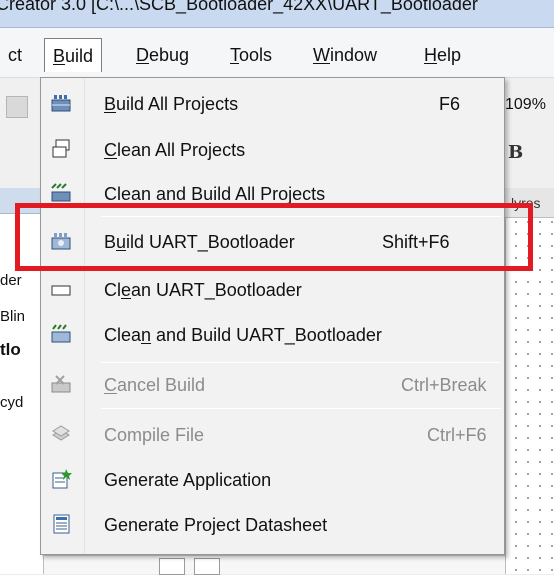 Image resolution: width=554 pixels, height=575 pixels. Describe the element at coordinates (59, 56) in the screenshot. I see `menu-build-mnemonic: B` at that location.